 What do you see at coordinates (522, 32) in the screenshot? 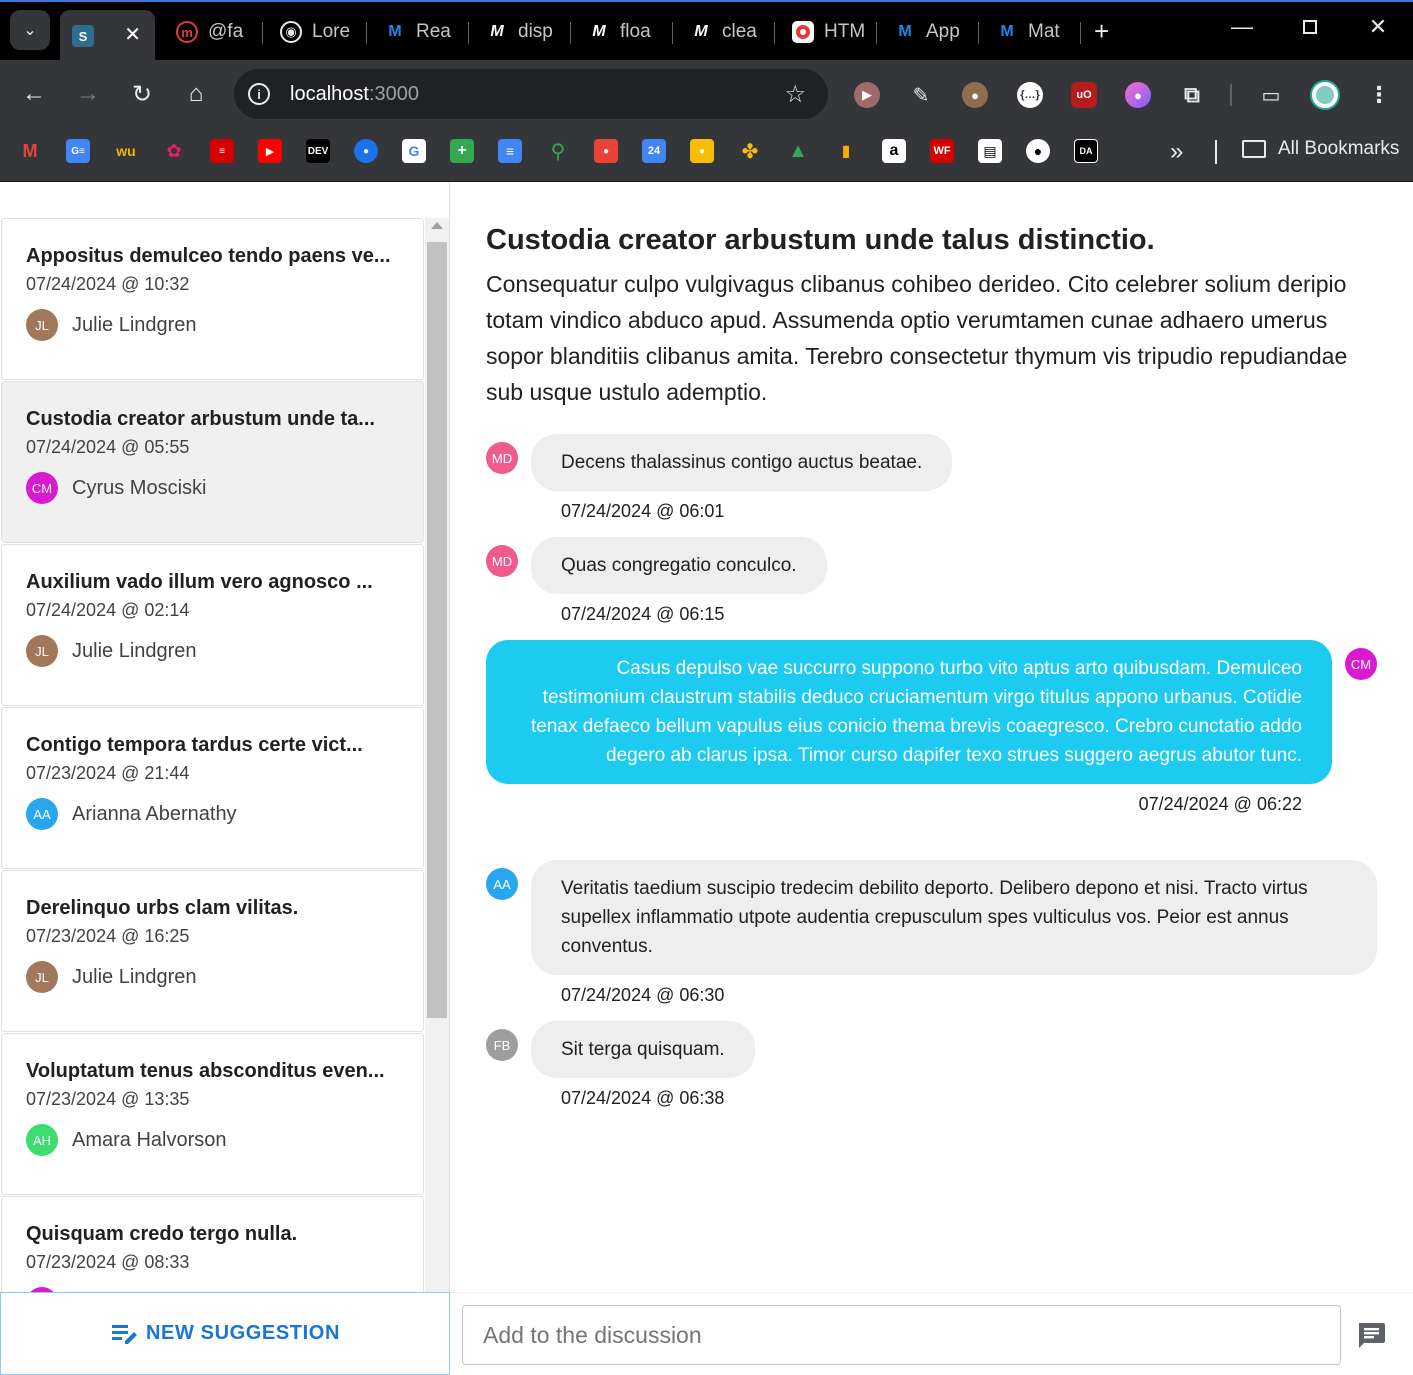
I see `tab-item: M disp` at bounding box center [522, 32].